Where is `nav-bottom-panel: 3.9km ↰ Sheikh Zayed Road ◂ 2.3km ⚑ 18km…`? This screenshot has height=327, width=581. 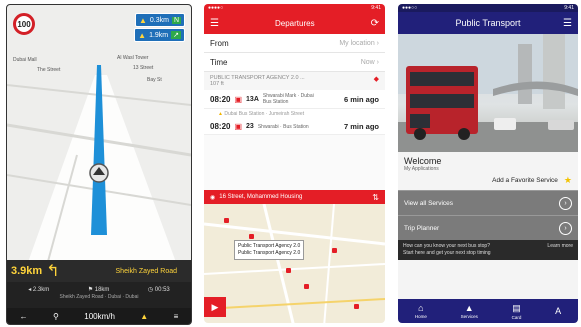
nav-bottom-panel: 3.9km ↰ Sheikh Zayed Road ◂ 2.3km ⚑ 18km… is located at coordinates (99, 292).